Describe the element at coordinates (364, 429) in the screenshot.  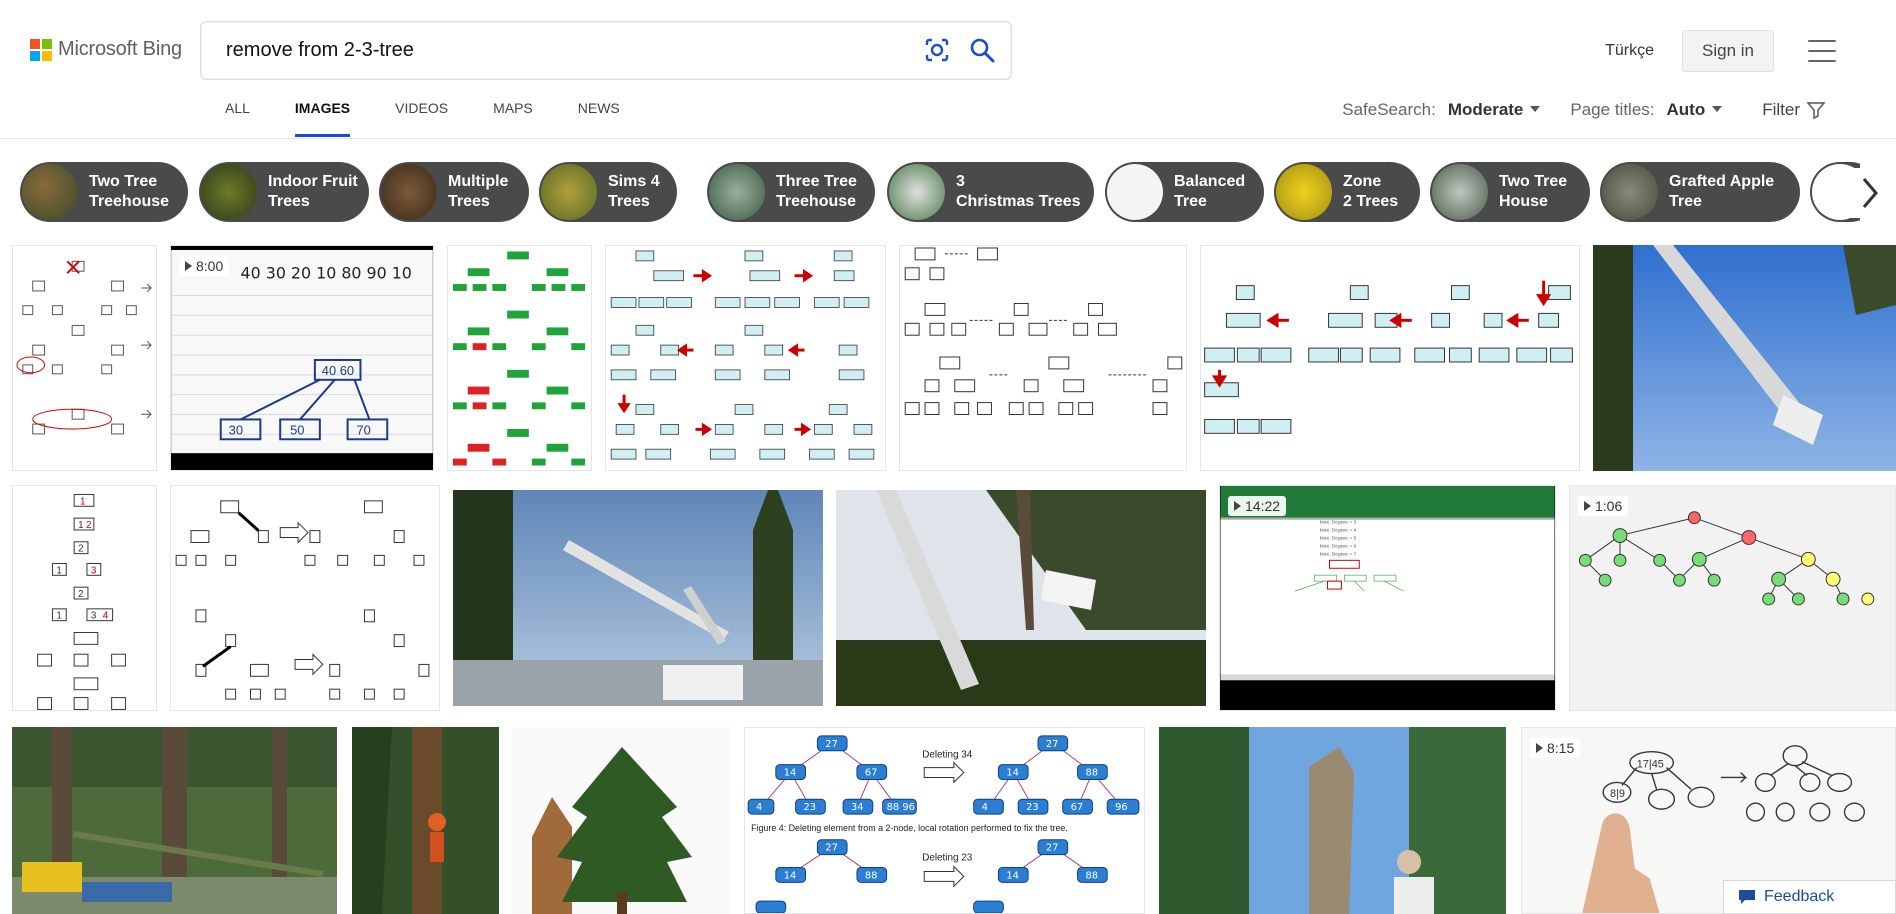
I see `svg-text: 70` at that location.